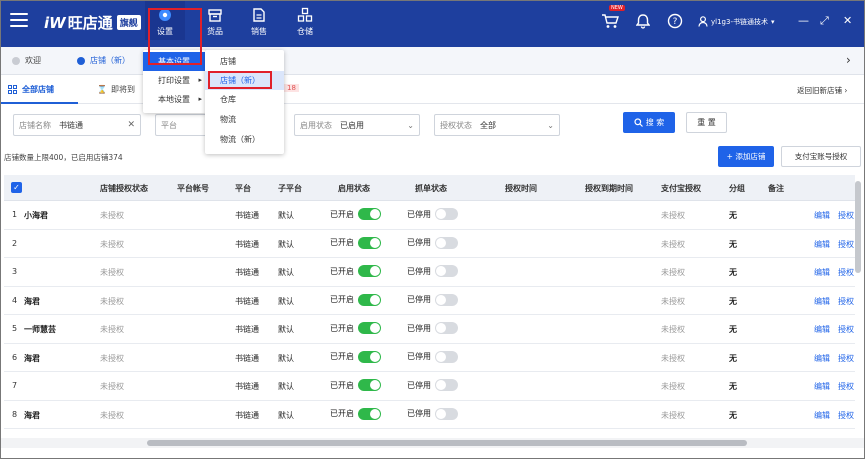  Describe the element at coordinates (649, 122) in the screenshot. I see `search-button: 搜 索` at that location.